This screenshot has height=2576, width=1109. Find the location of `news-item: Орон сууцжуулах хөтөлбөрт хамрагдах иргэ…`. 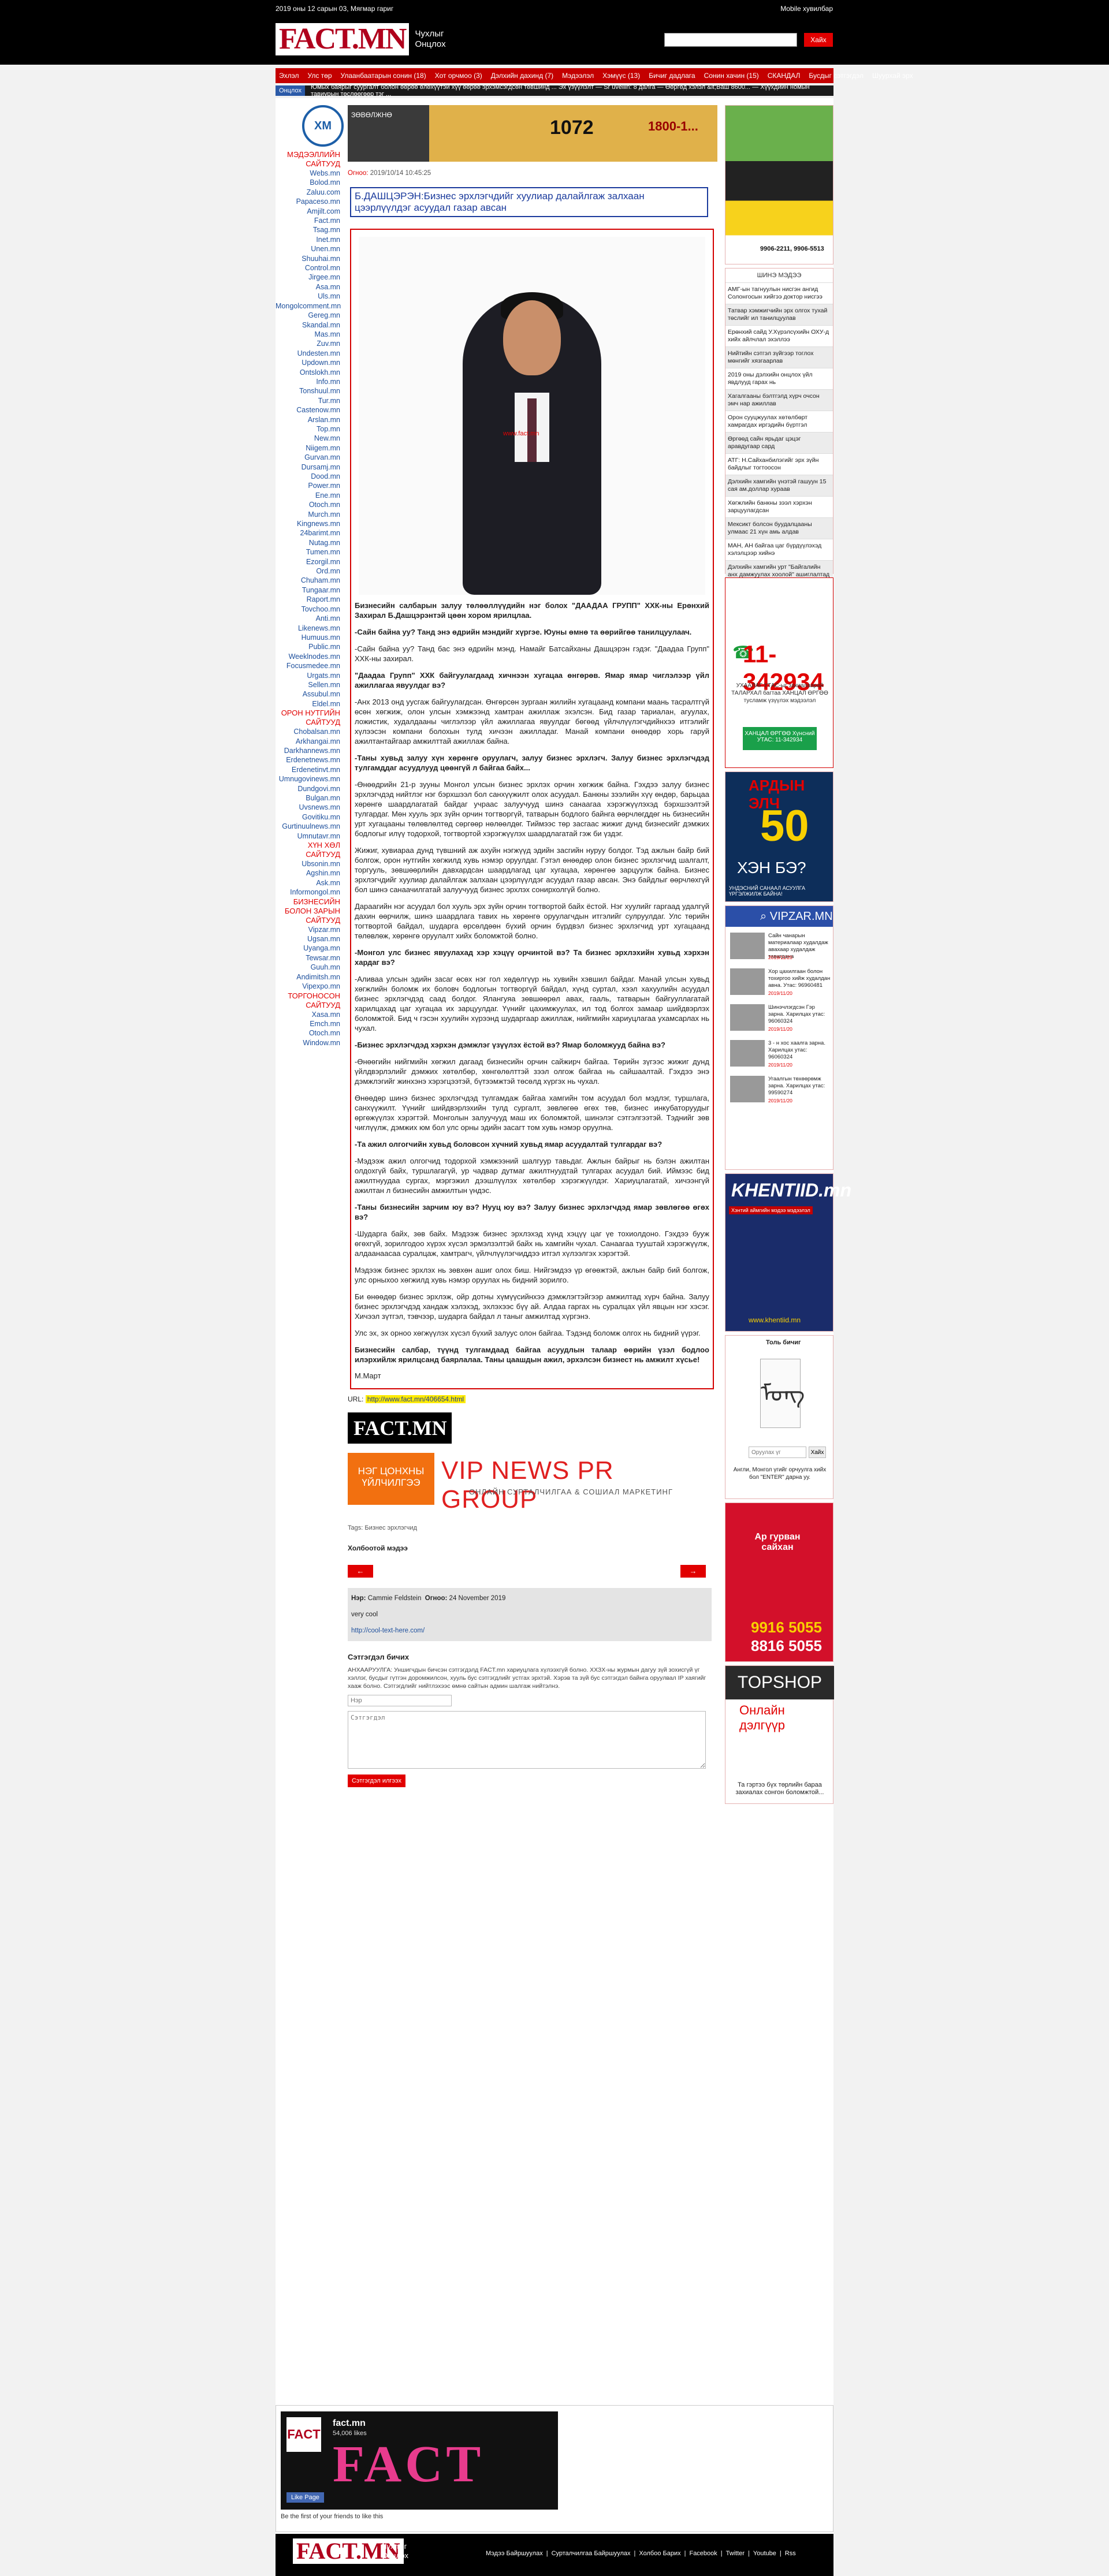

news-item: Орон сууцжуулах хөтөлбөрт хамрагдах иргэ… is located at coordinates (779, 421).